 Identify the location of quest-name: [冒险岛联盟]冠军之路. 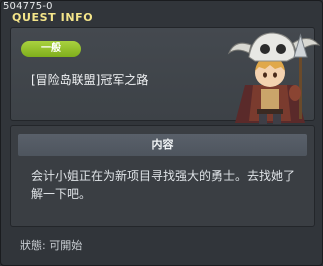
(90, 80).